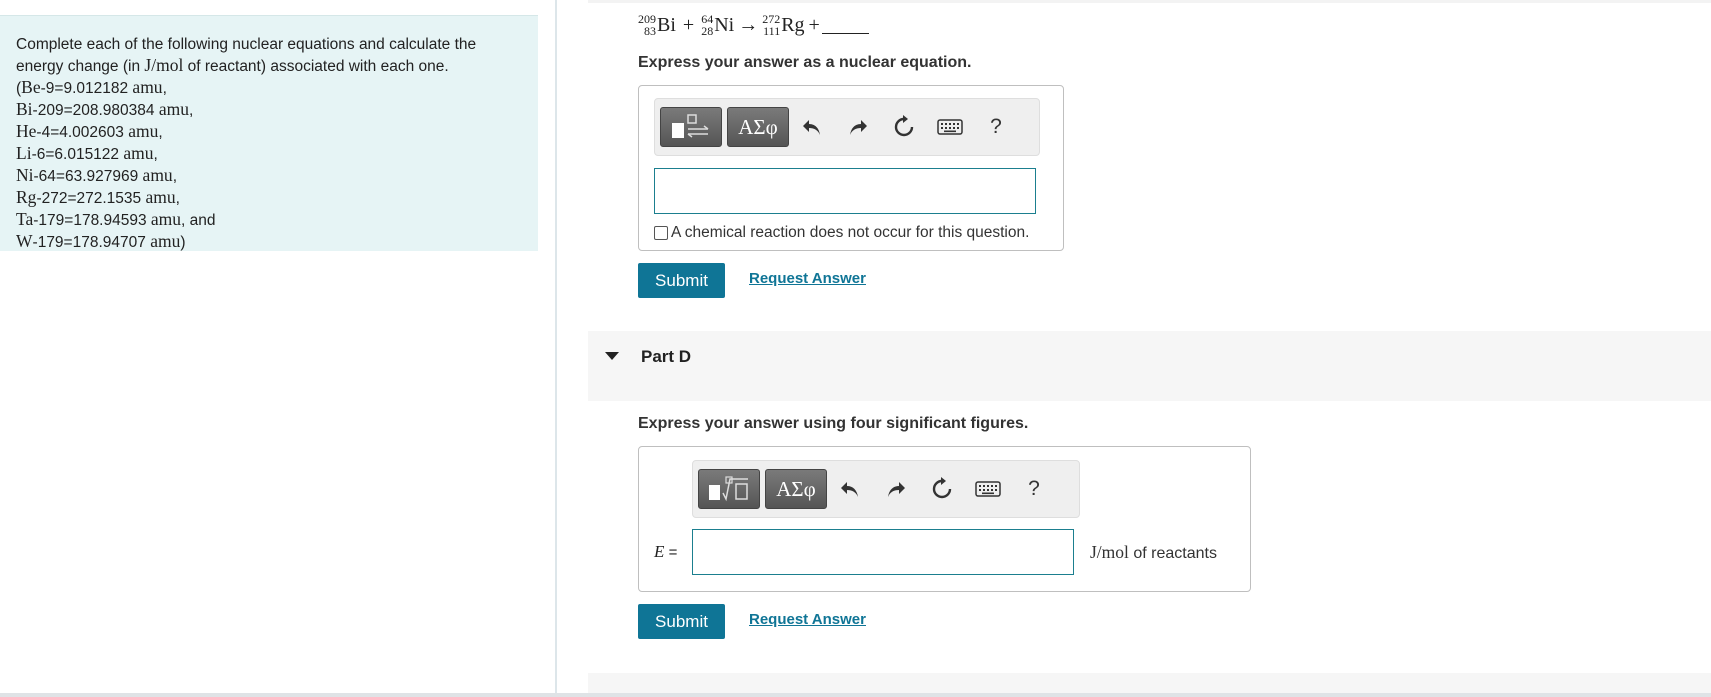  What do you see at coordinates (650, 31) in the screenshot?
I see `atomic-number: 83` at bounding box center [650, 31].